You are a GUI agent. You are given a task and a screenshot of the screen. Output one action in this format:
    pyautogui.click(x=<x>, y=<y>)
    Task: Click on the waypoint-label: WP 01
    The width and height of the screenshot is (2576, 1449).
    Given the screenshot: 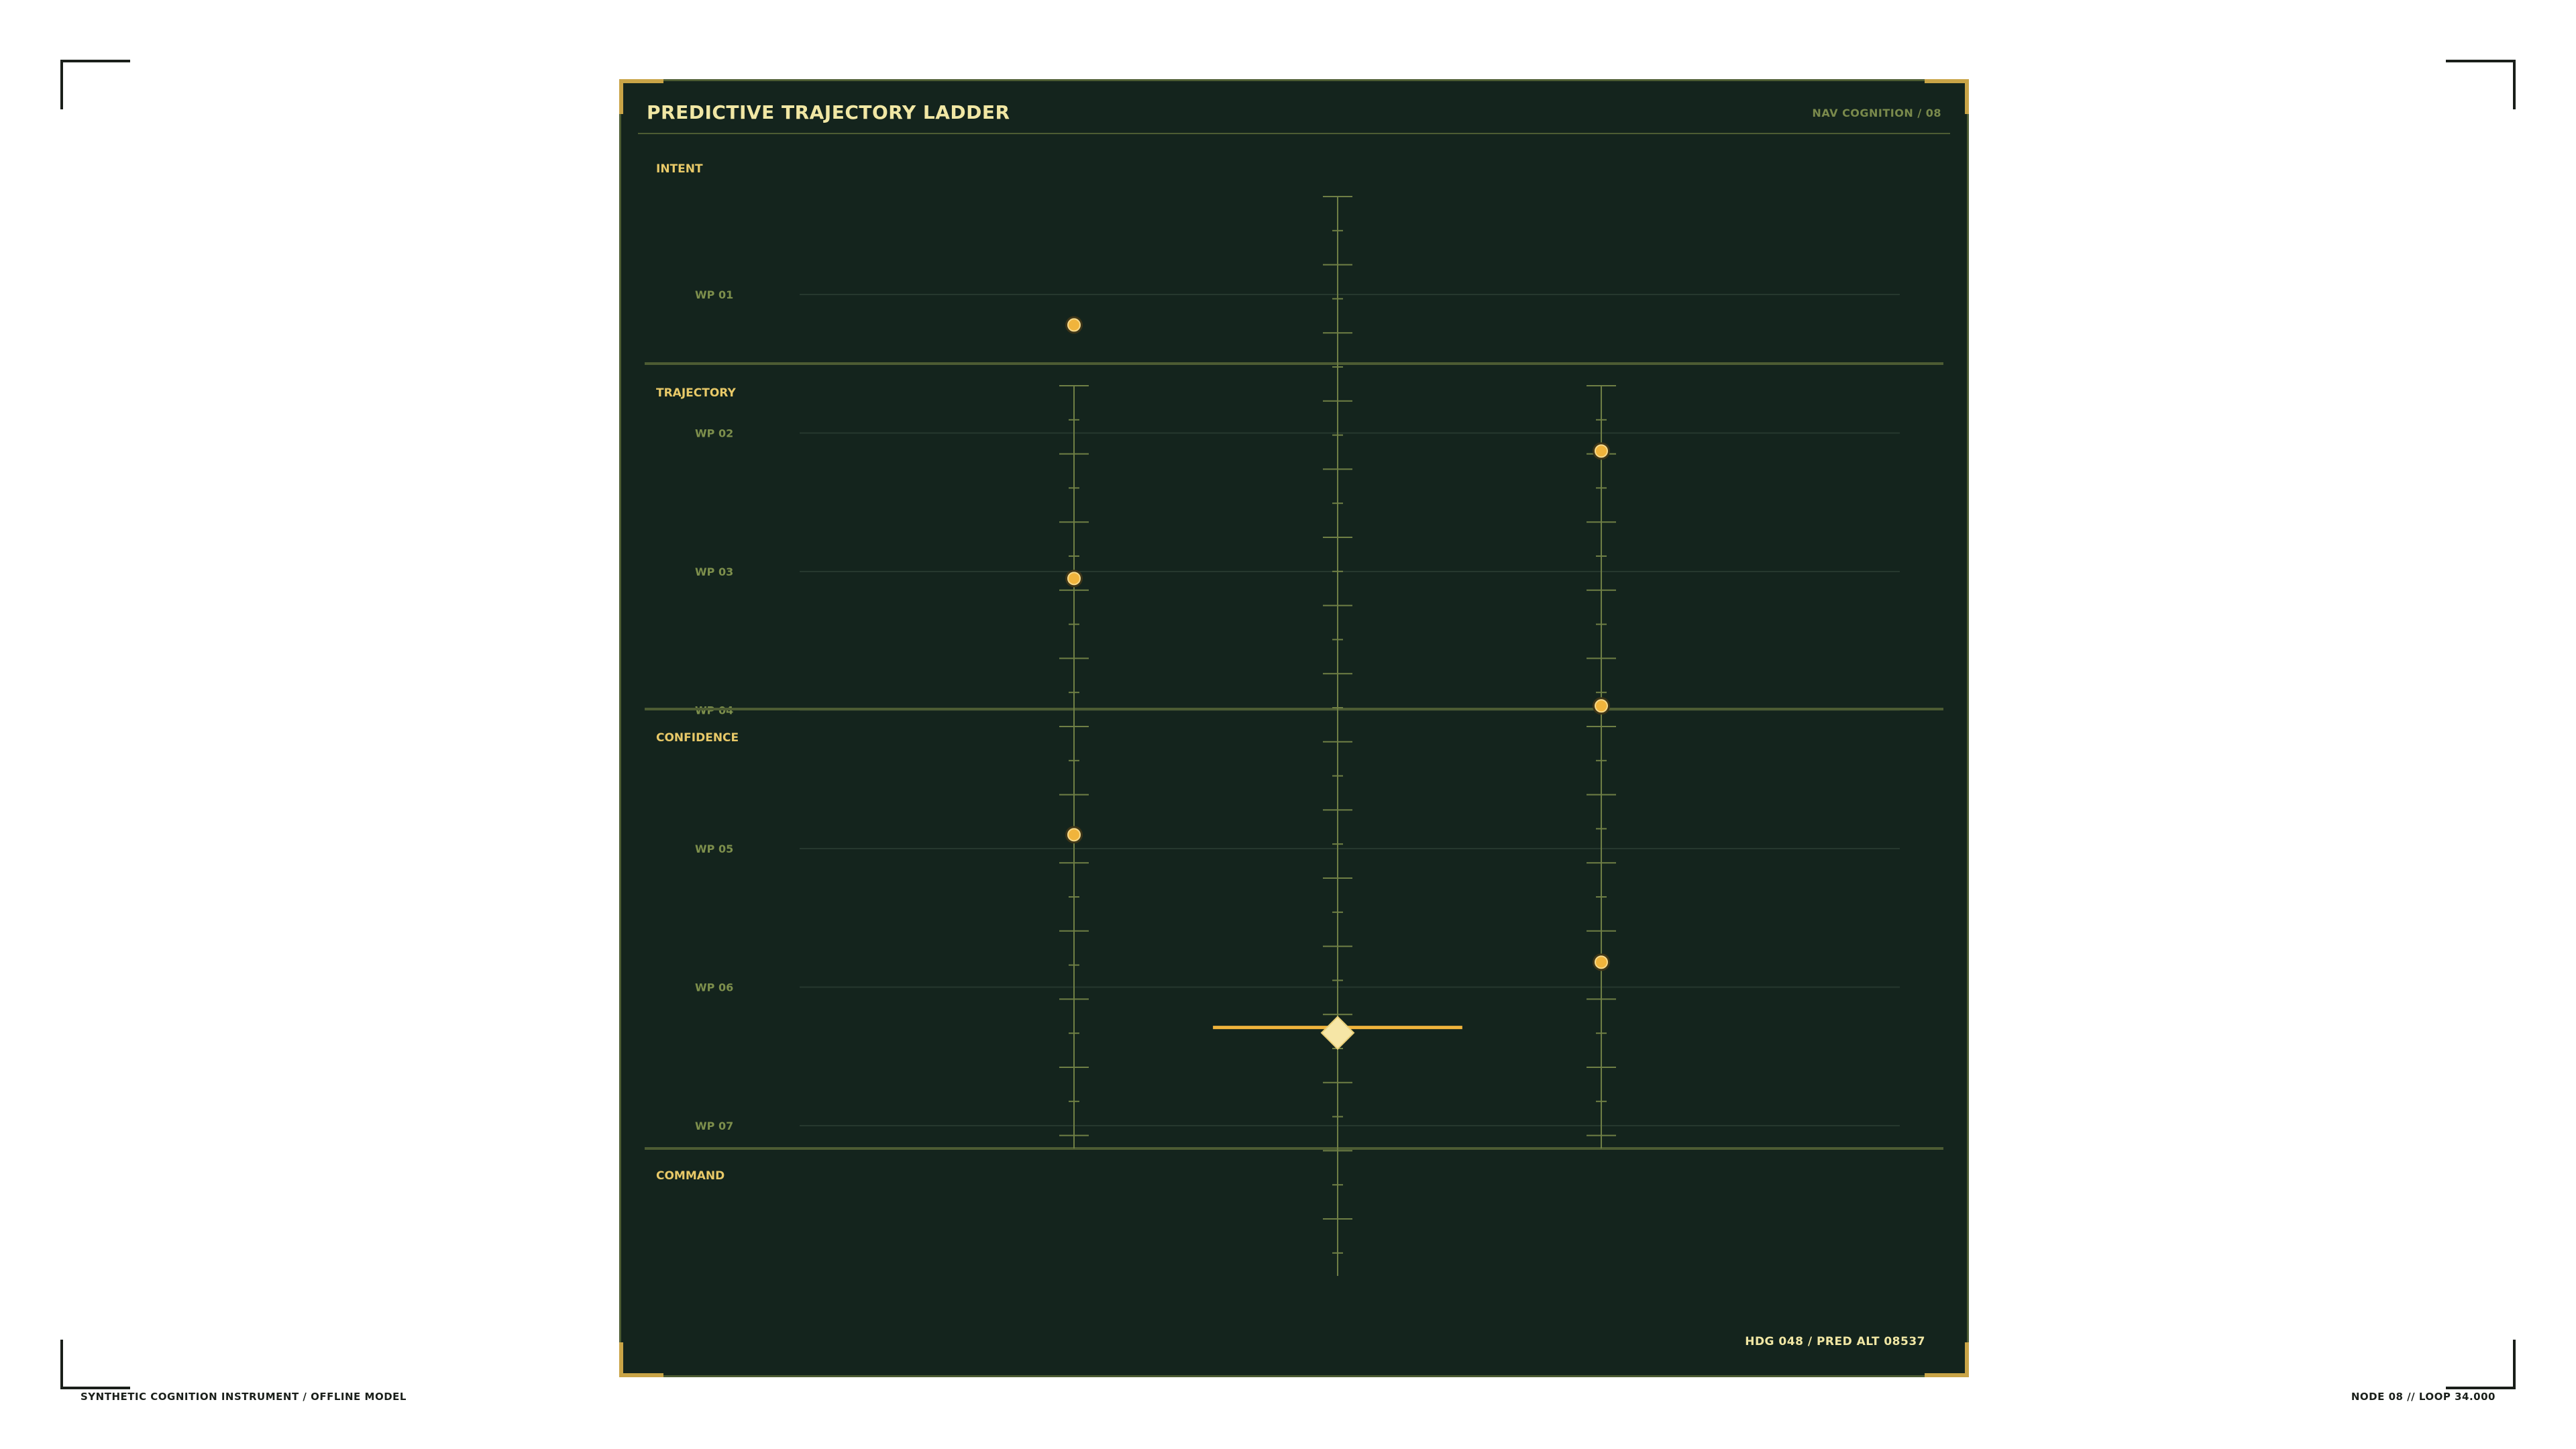 What is the action you would take?
    pyautogui.click(x=714, y=294)
    